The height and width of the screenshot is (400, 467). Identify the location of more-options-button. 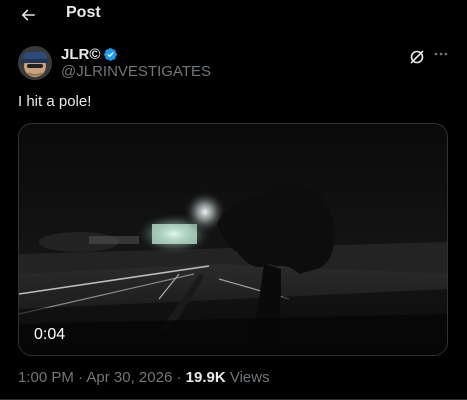
(441, 55).